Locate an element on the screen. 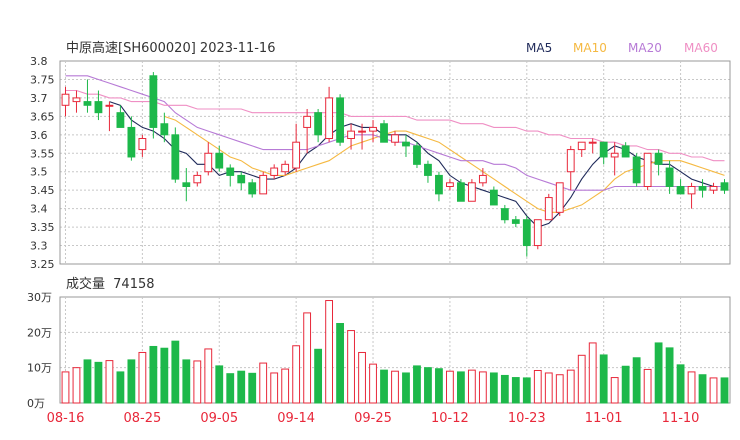 This screenshot has width=740, height=440. volume-tick-label: 20万 is located at coordinates (39, 332).